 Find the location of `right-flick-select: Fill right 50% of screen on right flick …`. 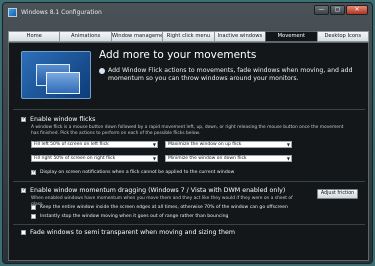

right-flick-select: Fill right 50% of screen on right flick … is located at coordinates (94, 158).